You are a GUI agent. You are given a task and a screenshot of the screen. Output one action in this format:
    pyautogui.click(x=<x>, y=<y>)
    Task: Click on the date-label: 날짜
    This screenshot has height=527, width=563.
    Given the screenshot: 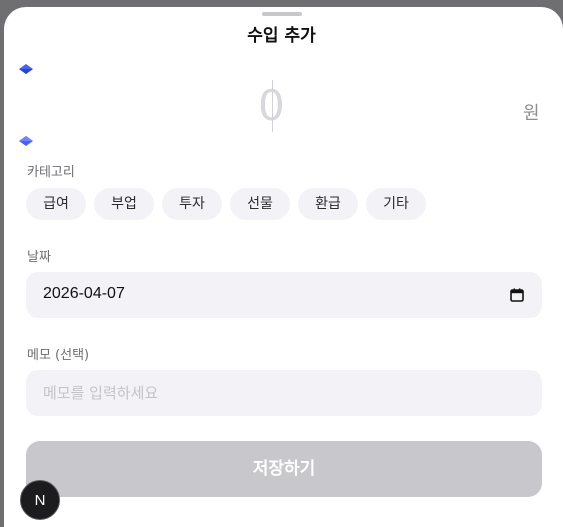 What is the action you would take?
    pyautogui.click(x=39, y=257)
    